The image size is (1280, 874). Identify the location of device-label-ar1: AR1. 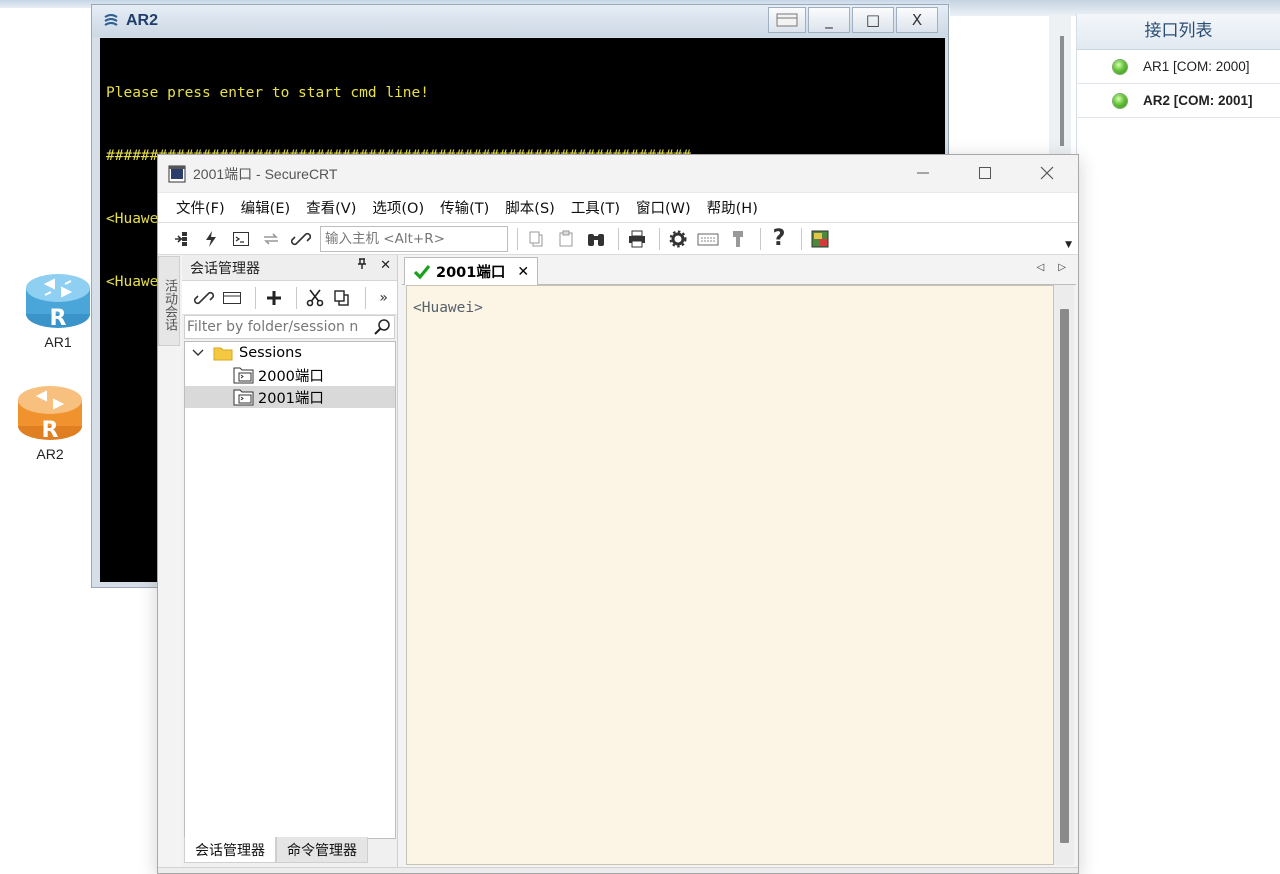
(58, 342).